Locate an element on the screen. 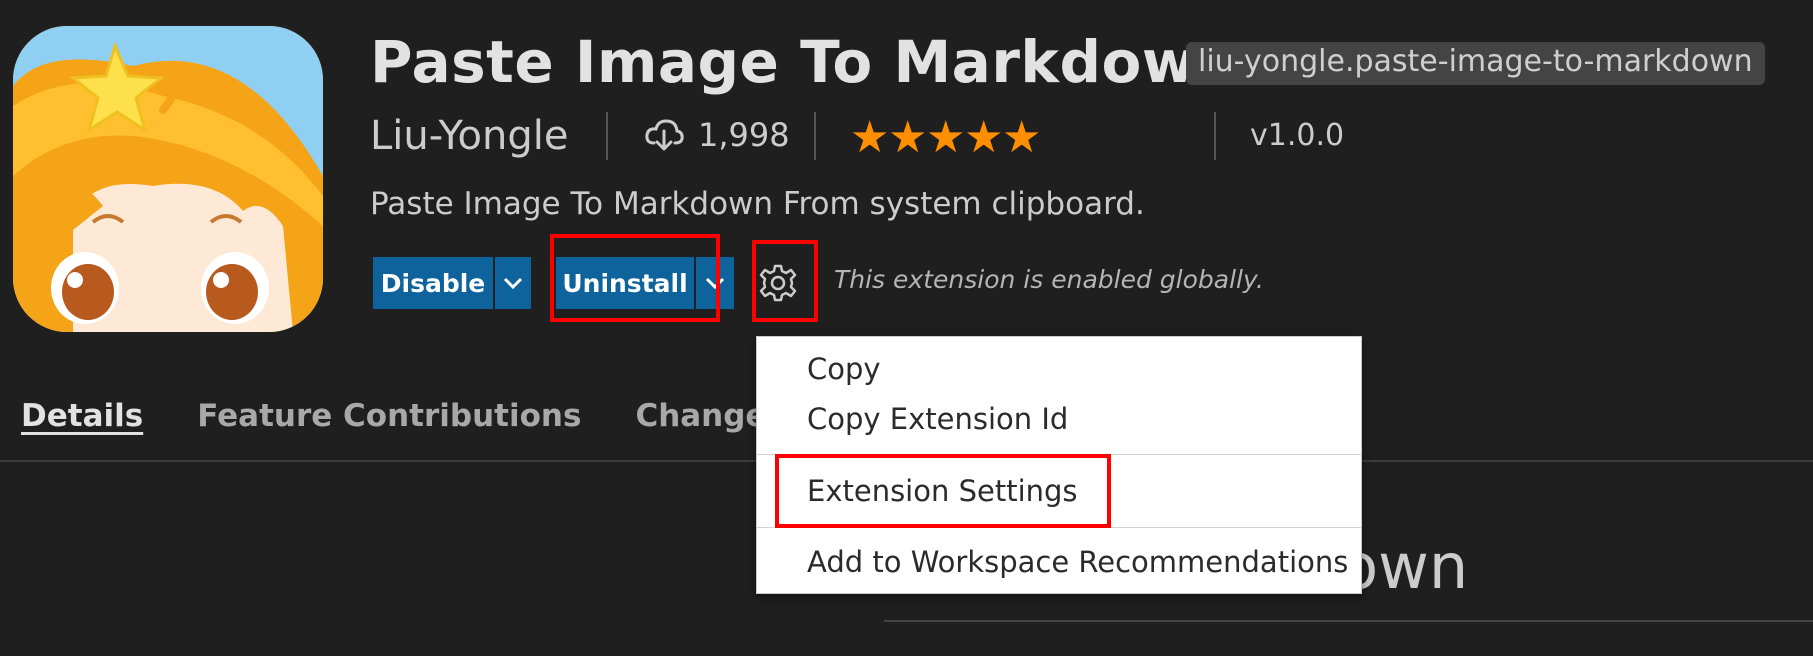 The image size is (1813, 656). menu-item-add-to-workspace-recommendations: Add to Workspace Recommendations is located at coordinates (1077, 562).